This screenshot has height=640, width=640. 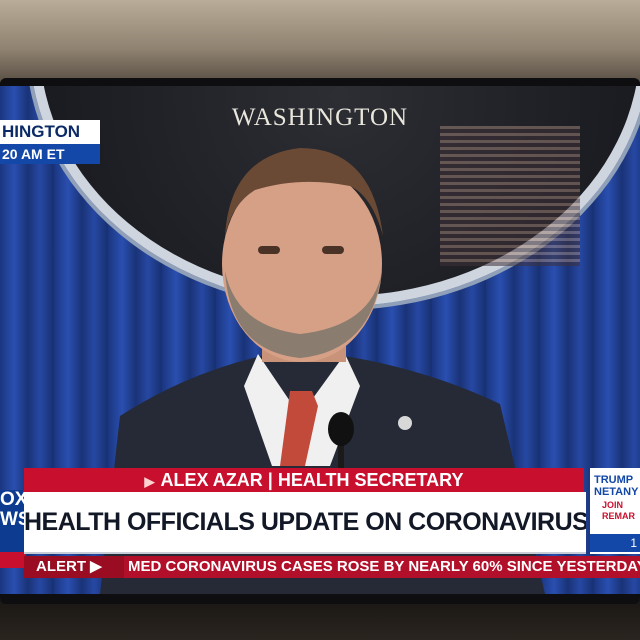 I want to click on side-number: 1, so click(x=615, y=543).